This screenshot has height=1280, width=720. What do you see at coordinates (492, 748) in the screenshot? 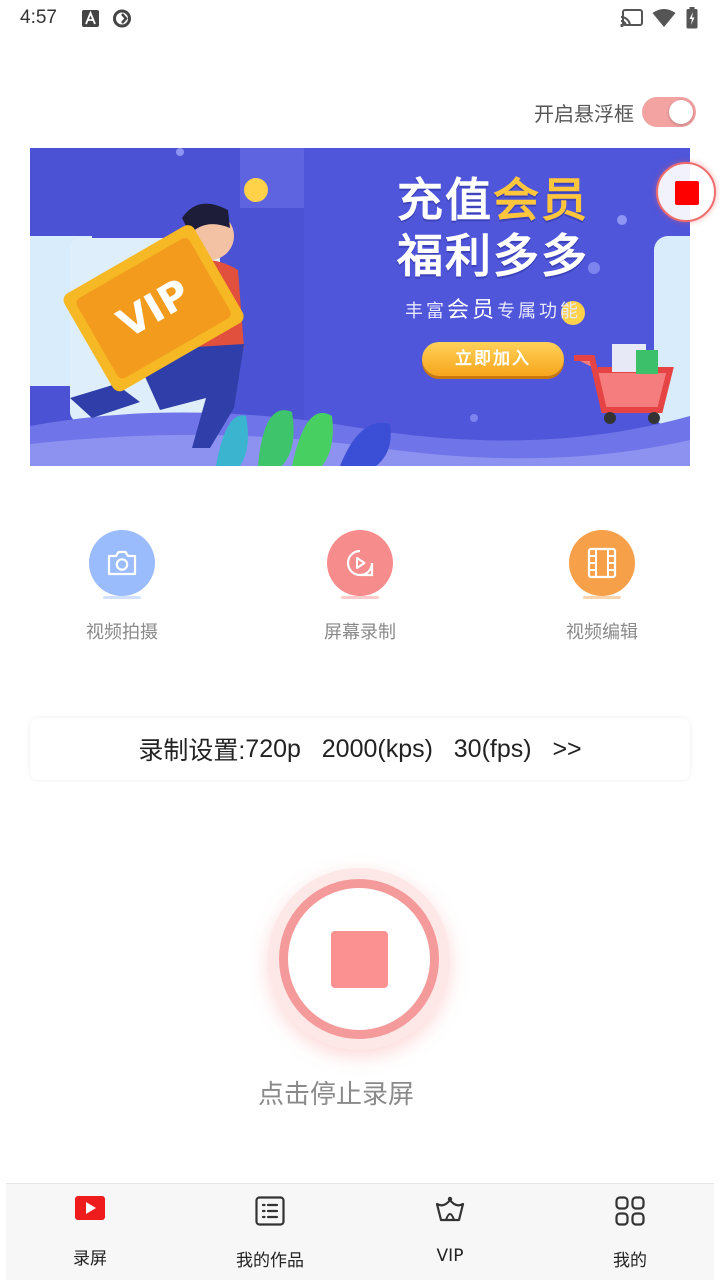
I see `settings-fps: 30(fps)` at bounding box center [492, 748].